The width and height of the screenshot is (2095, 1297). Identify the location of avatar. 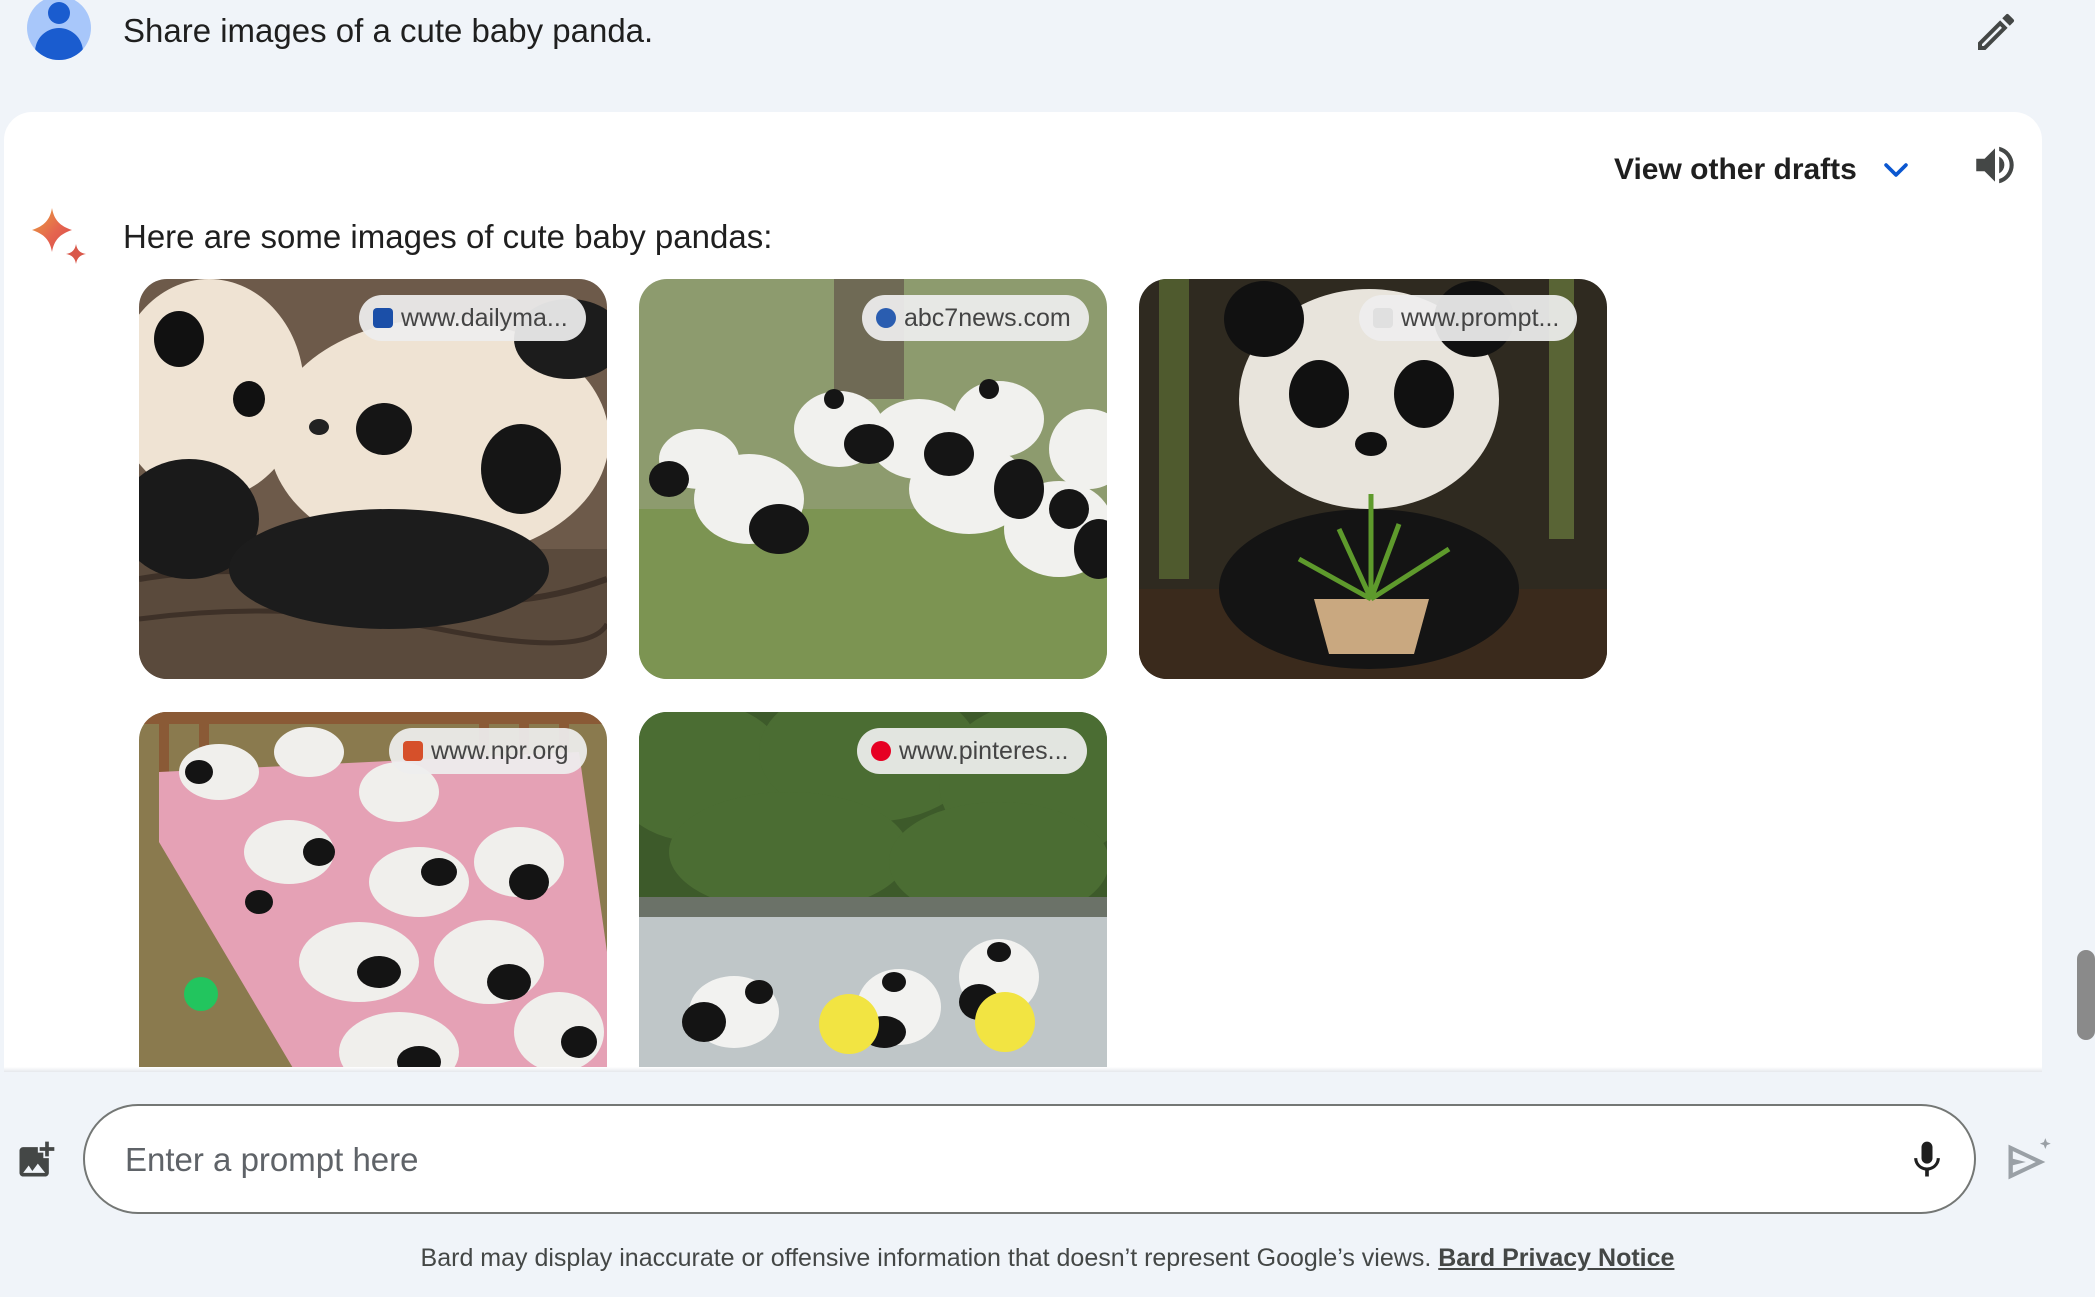
(59, 30).